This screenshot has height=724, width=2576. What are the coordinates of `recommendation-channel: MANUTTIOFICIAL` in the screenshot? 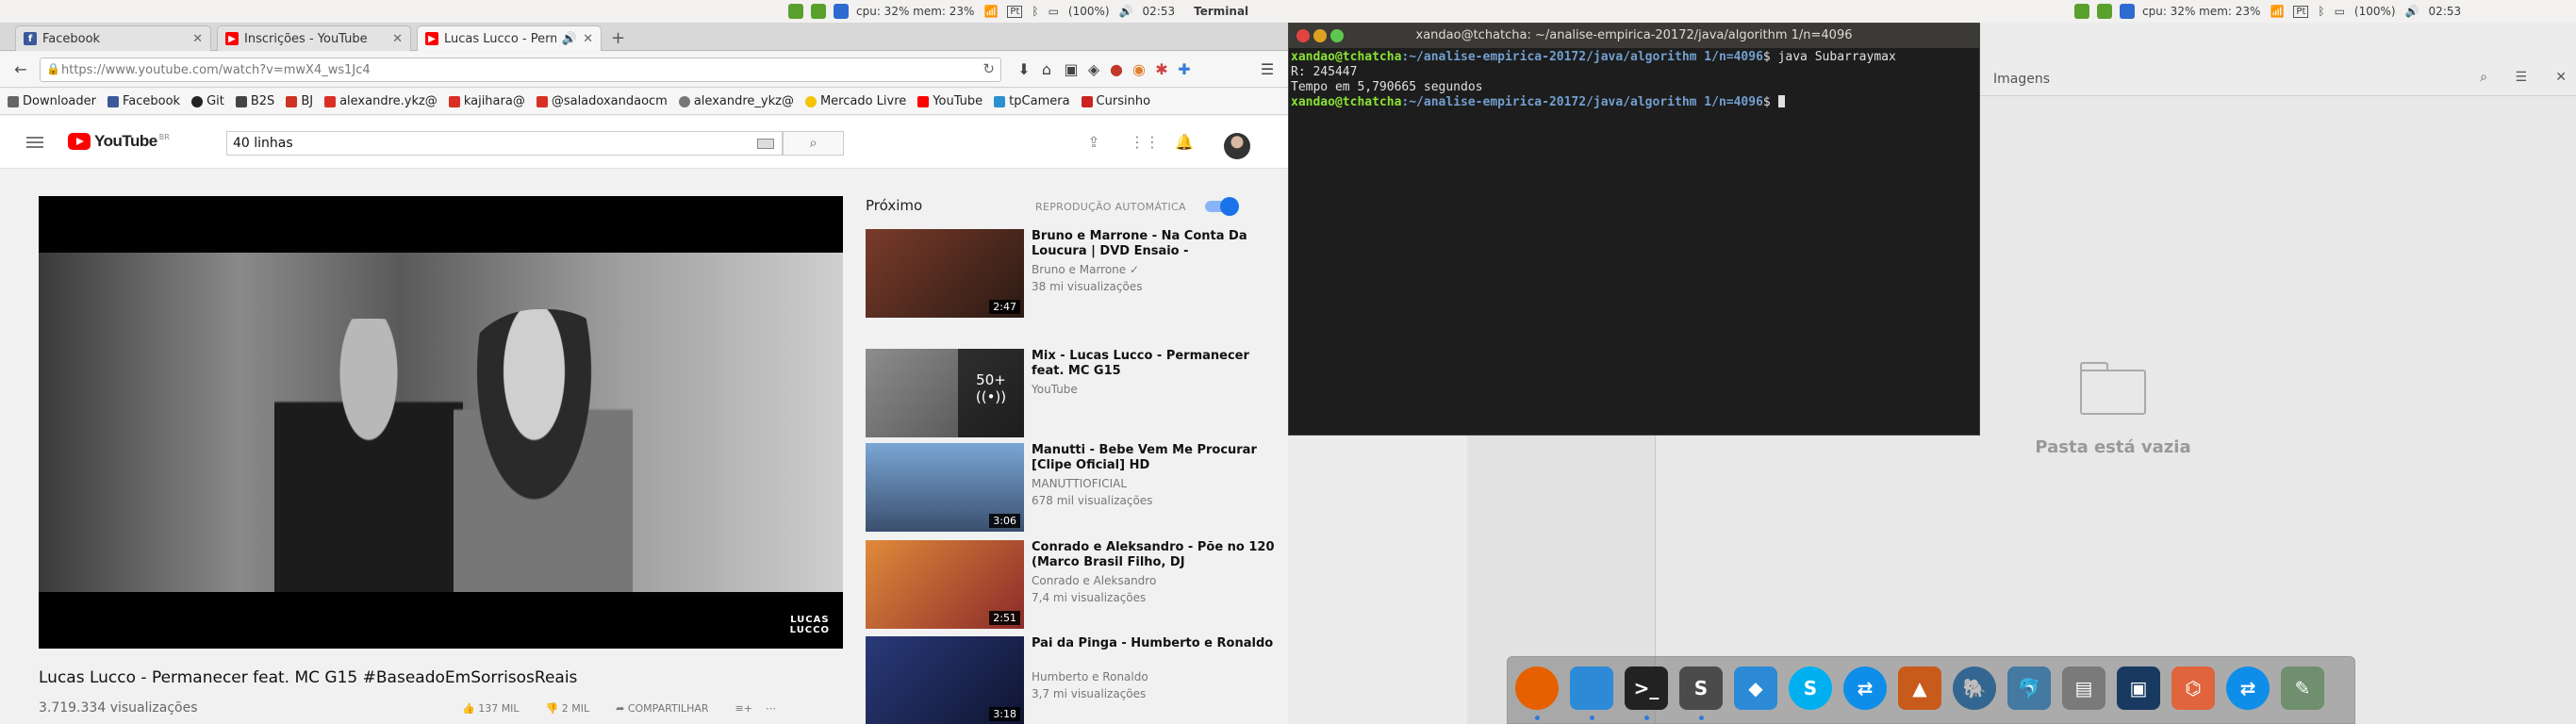 It's located at (1079, 484).